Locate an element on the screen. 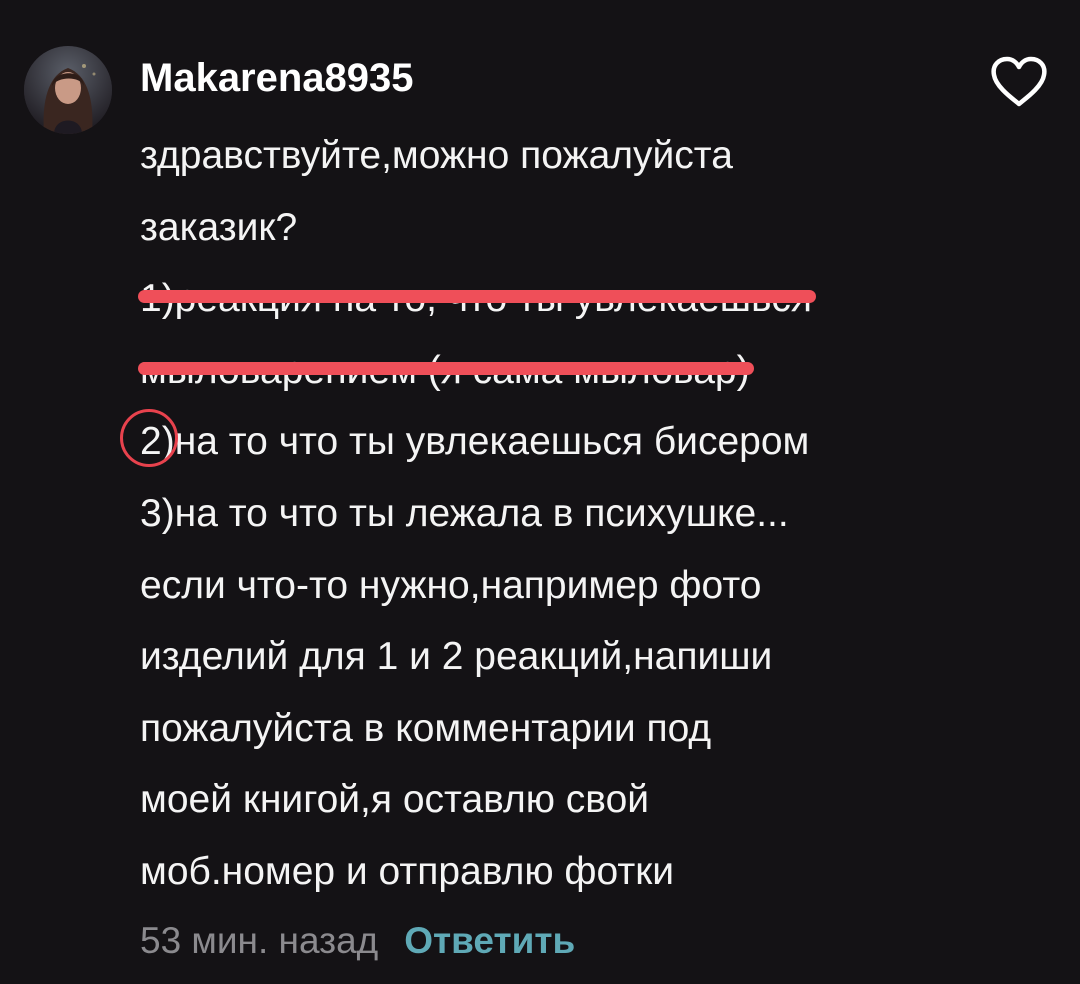 The image size is (1080, 984). comment-line: изделий для 1 и 2 реакций,напиши is located at coordinates (456, 657).